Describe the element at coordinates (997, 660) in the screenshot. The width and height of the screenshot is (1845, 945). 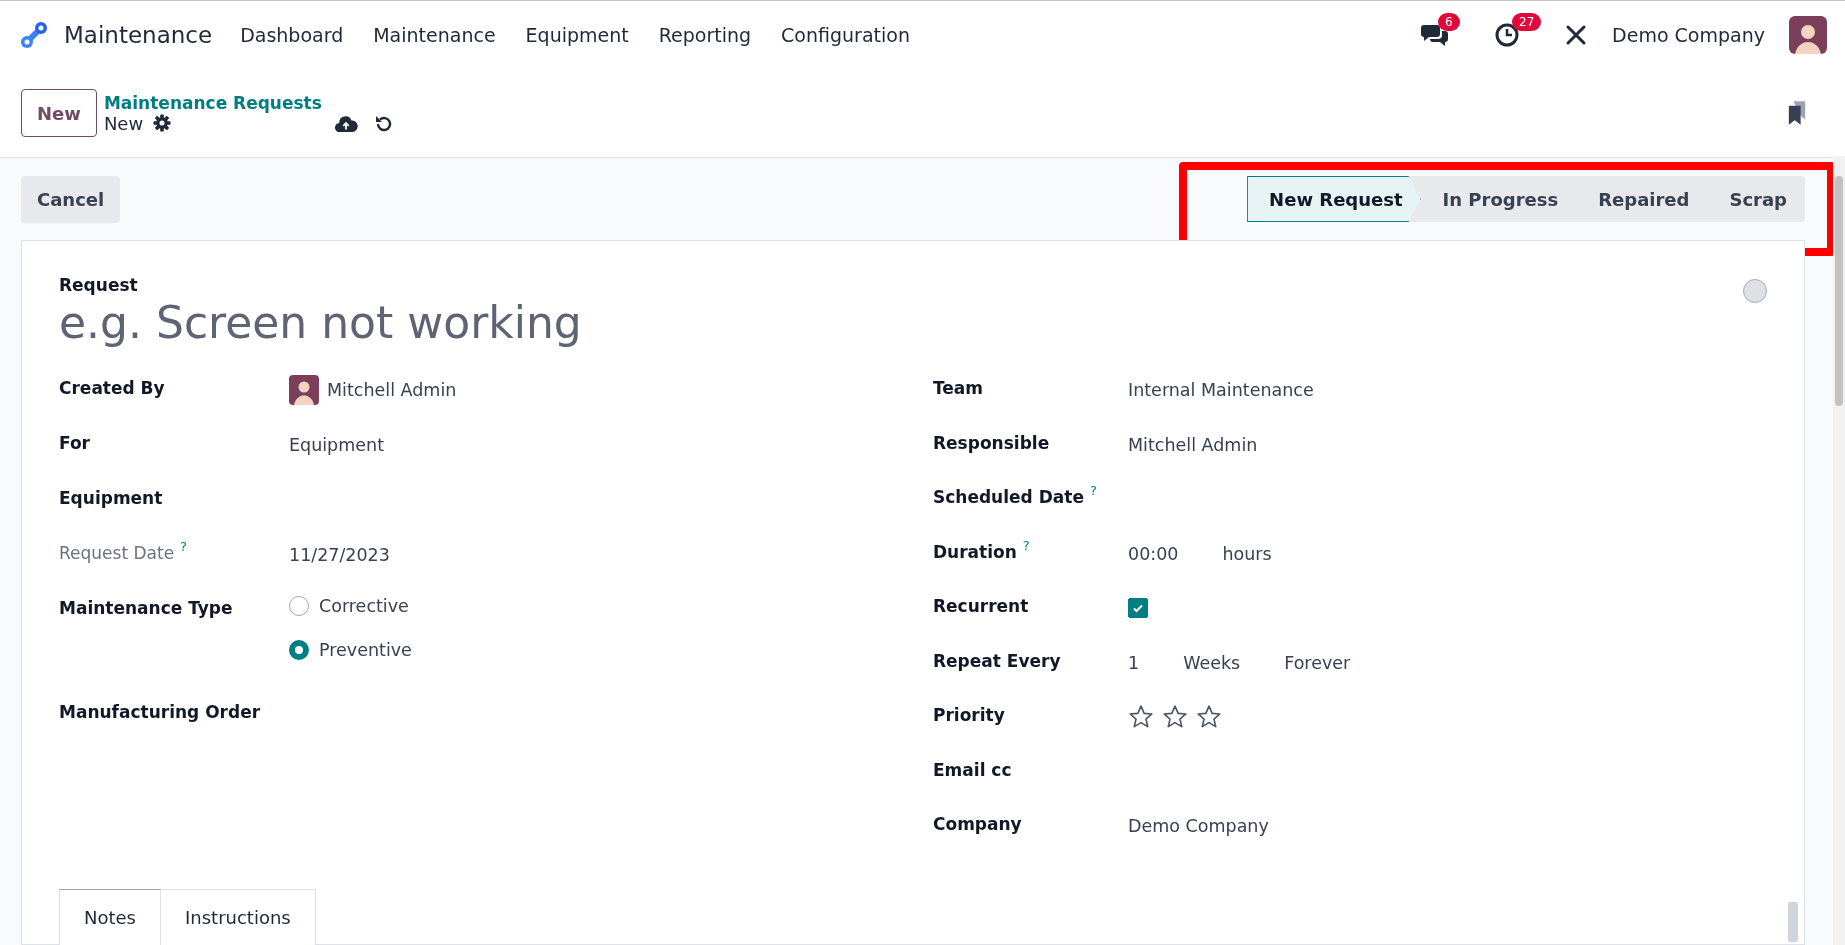
I see `field-label: Repeat Every` at that location.